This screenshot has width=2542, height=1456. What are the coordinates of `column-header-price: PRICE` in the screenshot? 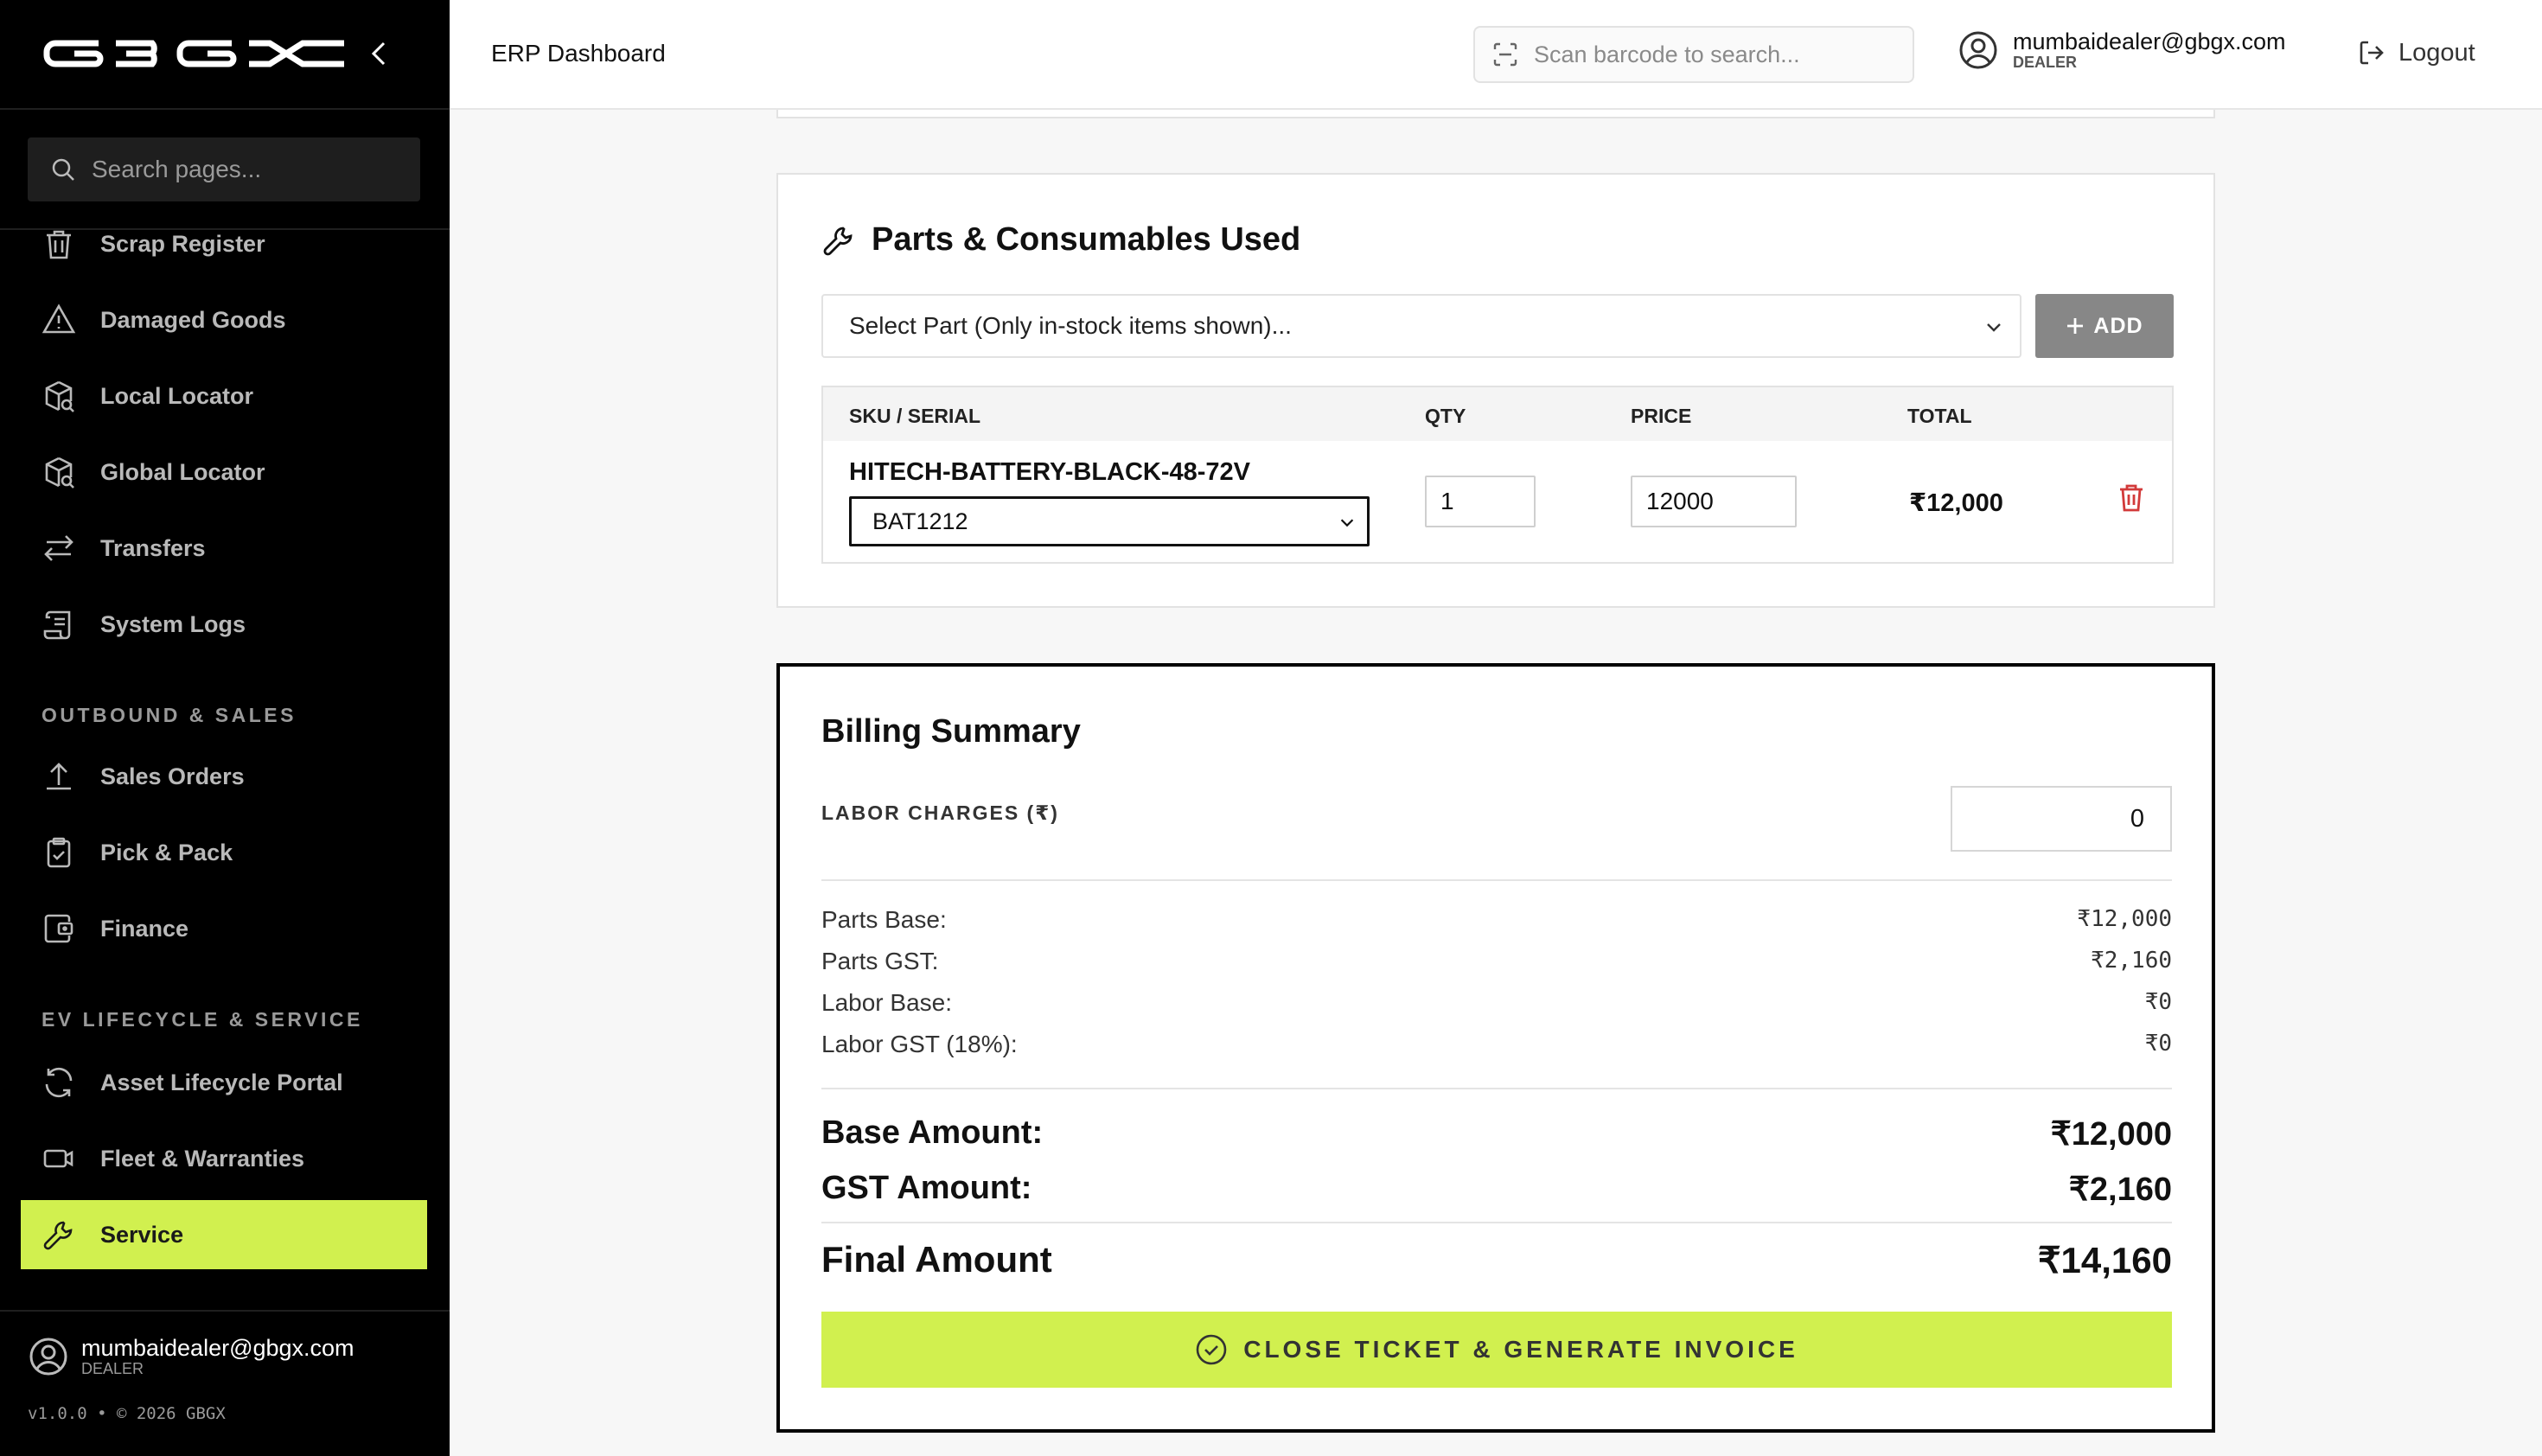 It's located at (1661, 416).